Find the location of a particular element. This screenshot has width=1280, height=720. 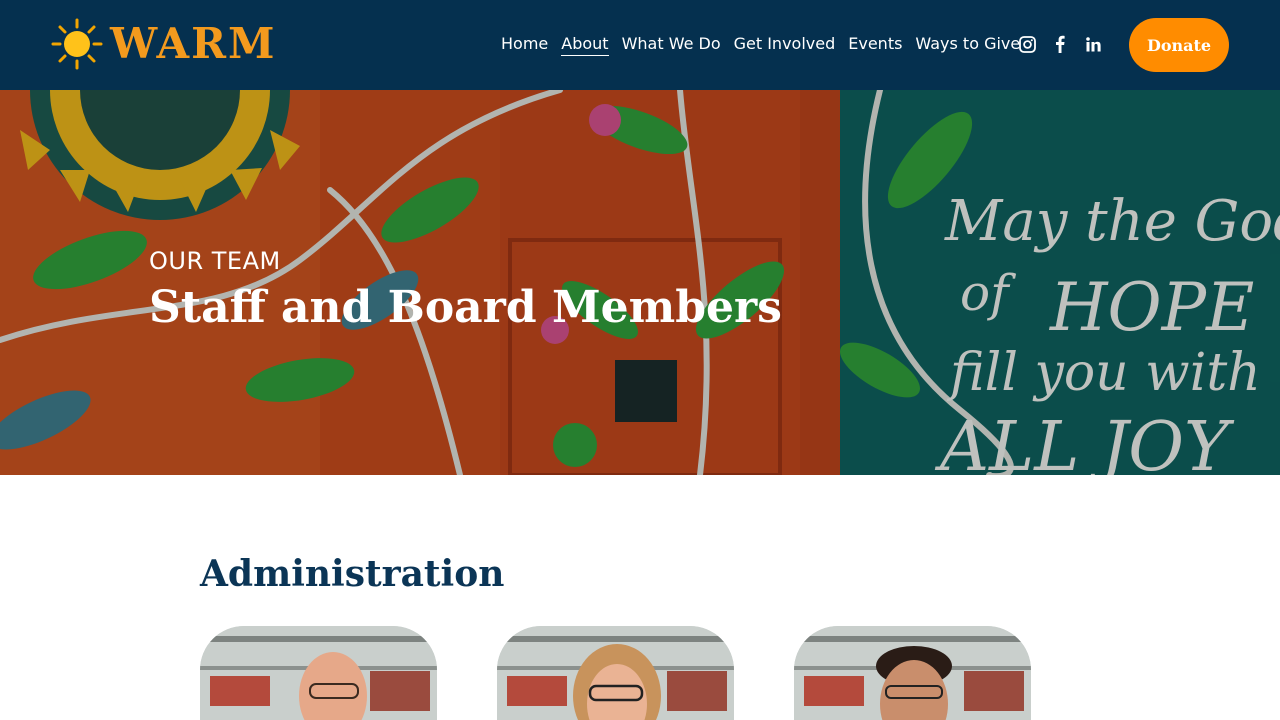

hero-eyebrow: OUR TEAM is located at coordinates (215, 261).